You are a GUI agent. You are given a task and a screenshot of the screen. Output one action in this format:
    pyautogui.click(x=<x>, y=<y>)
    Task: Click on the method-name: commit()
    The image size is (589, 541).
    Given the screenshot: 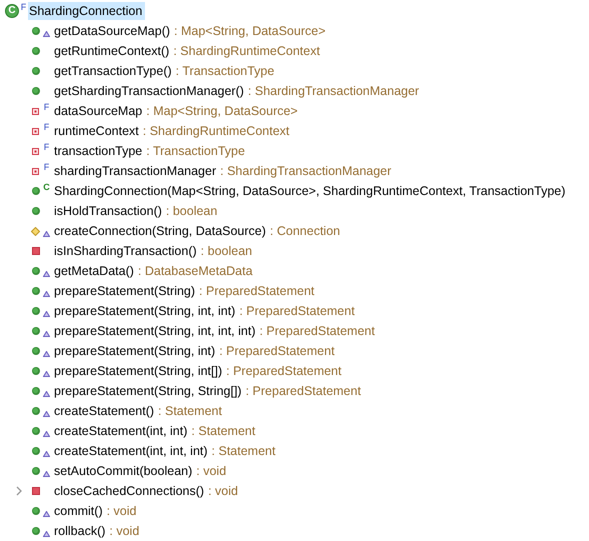 What is the action you would take?
    pyautogui.click(x=78, y=511)
    